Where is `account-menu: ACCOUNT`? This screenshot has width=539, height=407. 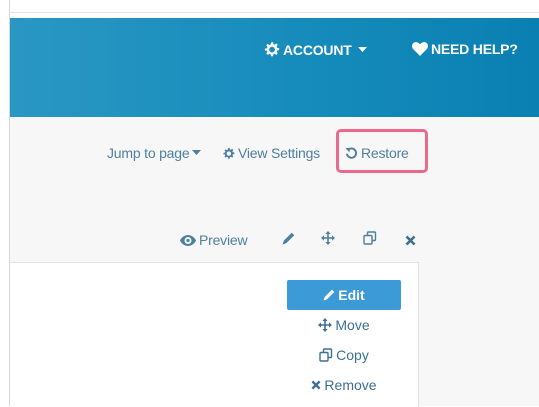
account-menu: ACCOUNT is located at coordinates (315, 49).